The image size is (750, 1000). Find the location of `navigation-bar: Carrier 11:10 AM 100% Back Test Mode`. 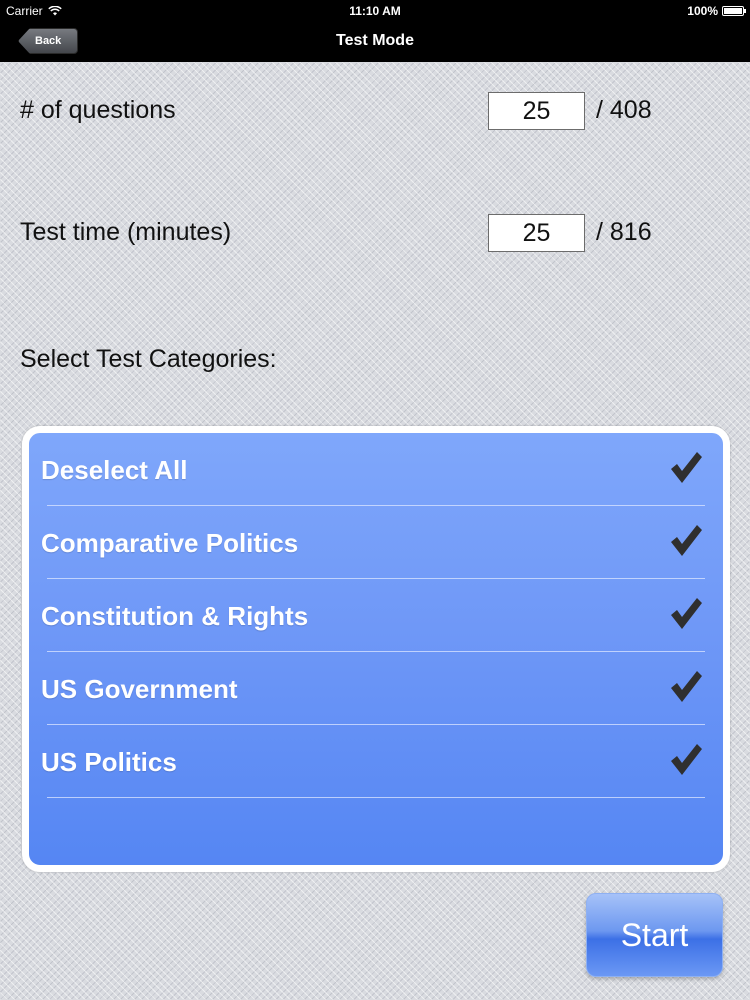

navigation-bar: Carrier 11:10 AM 100% Back Test Mode is located at coordinates (375, 31).